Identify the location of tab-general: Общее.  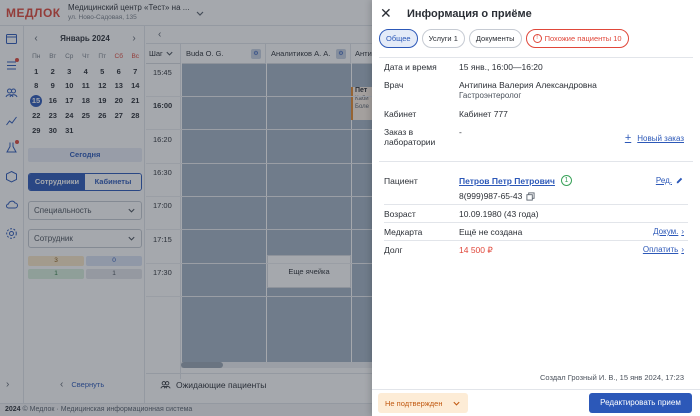
(398, 38).